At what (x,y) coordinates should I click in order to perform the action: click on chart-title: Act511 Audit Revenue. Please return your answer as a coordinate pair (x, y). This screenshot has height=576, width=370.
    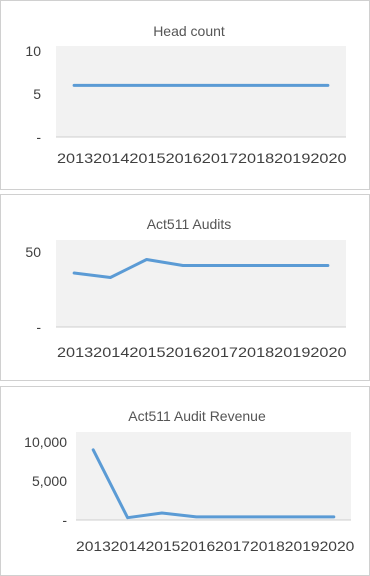
    Looking at the image, I should click on (197, 416).